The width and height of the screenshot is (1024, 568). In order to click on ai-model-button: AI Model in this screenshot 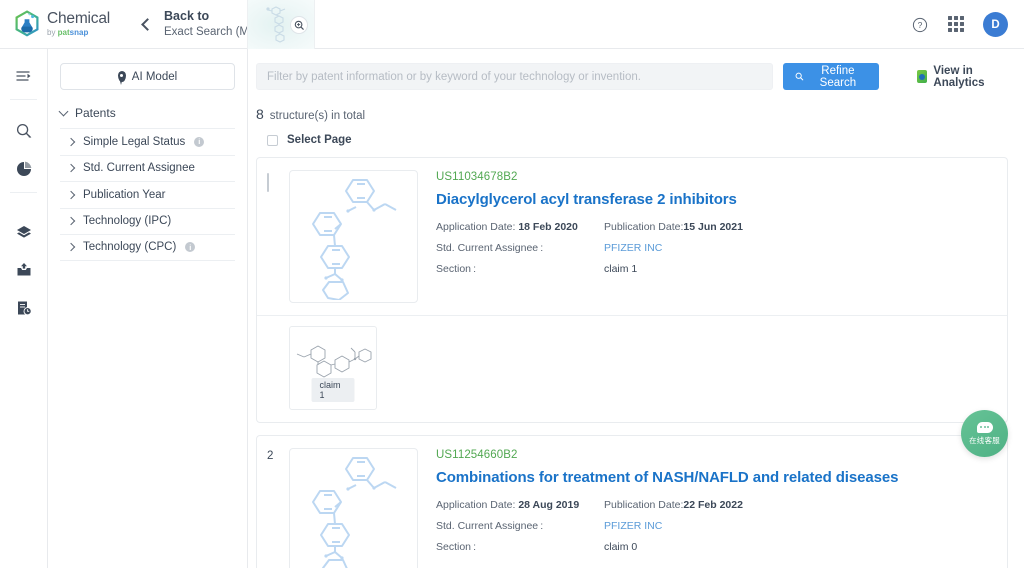, I will do `click(147, 76)`.